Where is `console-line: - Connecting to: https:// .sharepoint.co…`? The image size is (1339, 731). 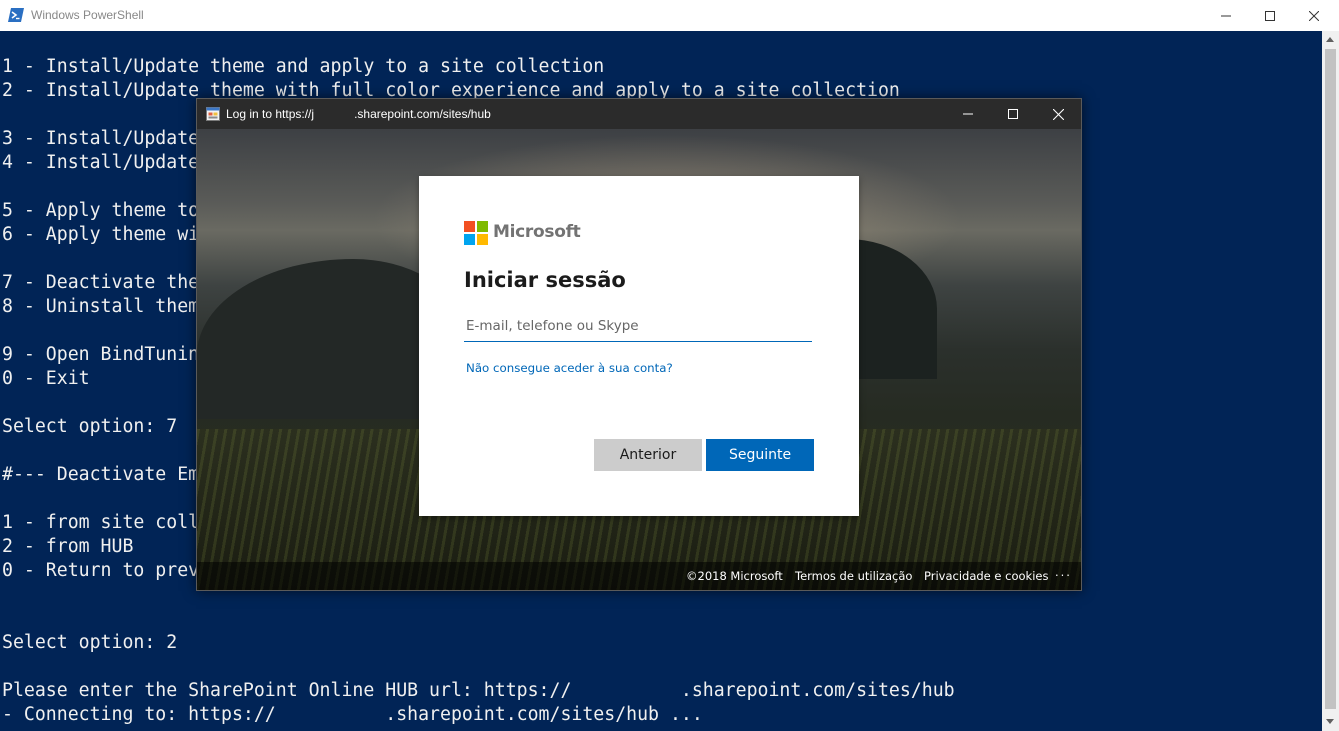
console-line: - Connecting to: https:// .sharepoint.co… is located at coordinates (352, 714).